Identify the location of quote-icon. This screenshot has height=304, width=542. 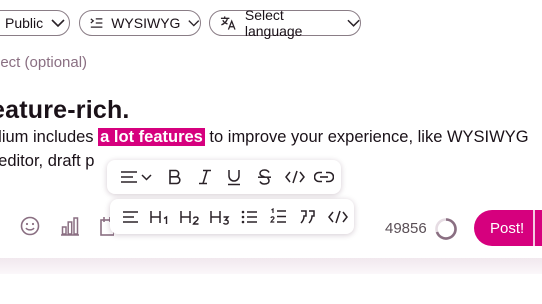
(307, 216).